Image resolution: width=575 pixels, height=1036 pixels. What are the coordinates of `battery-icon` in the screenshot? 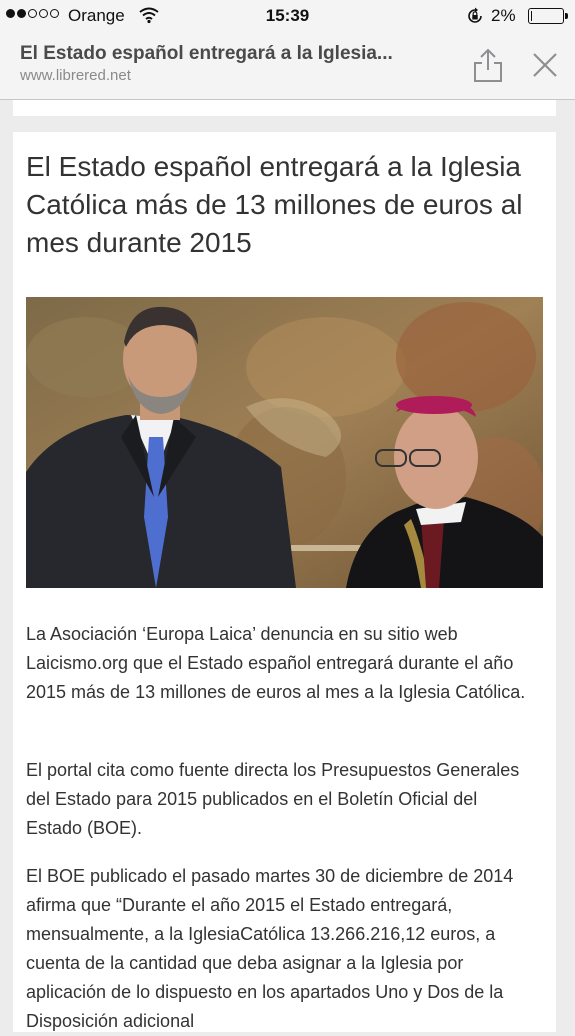 It's located at (548, 16).